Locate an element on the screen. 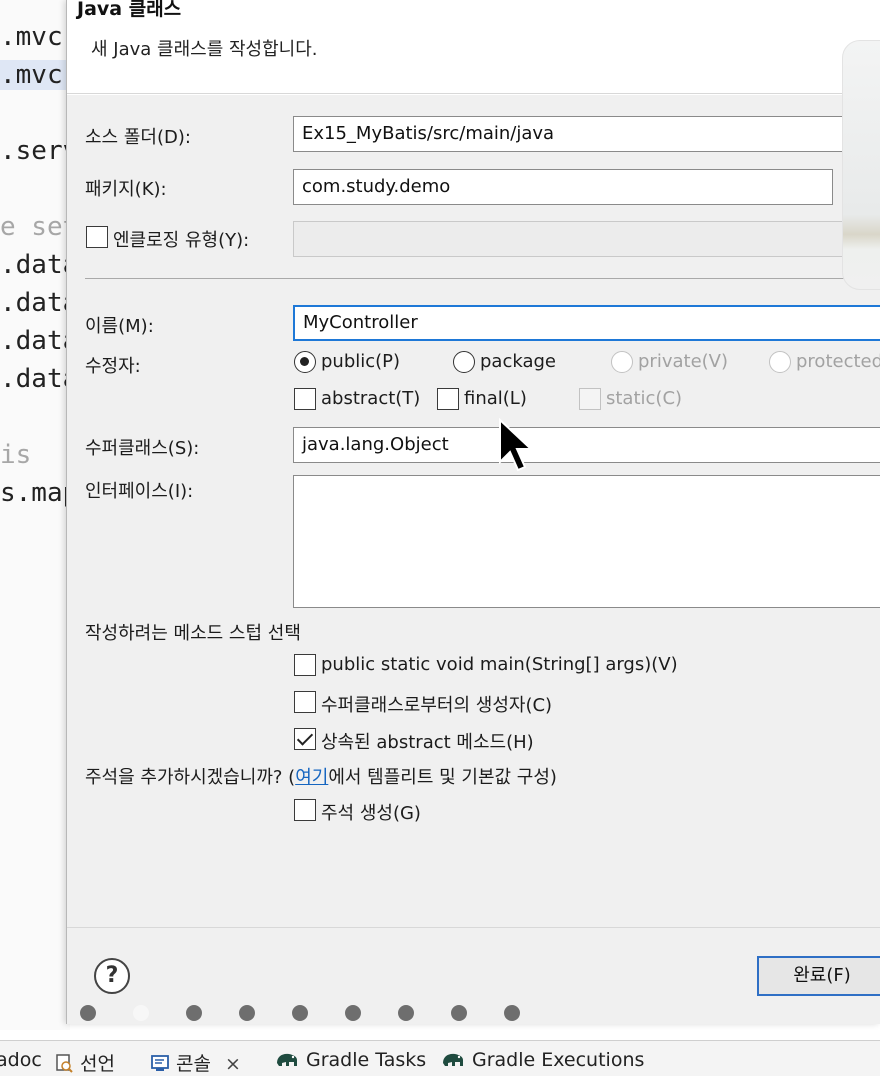 The image size is (880, 1076). close-icon: × is located at coordinates (233, 1064).